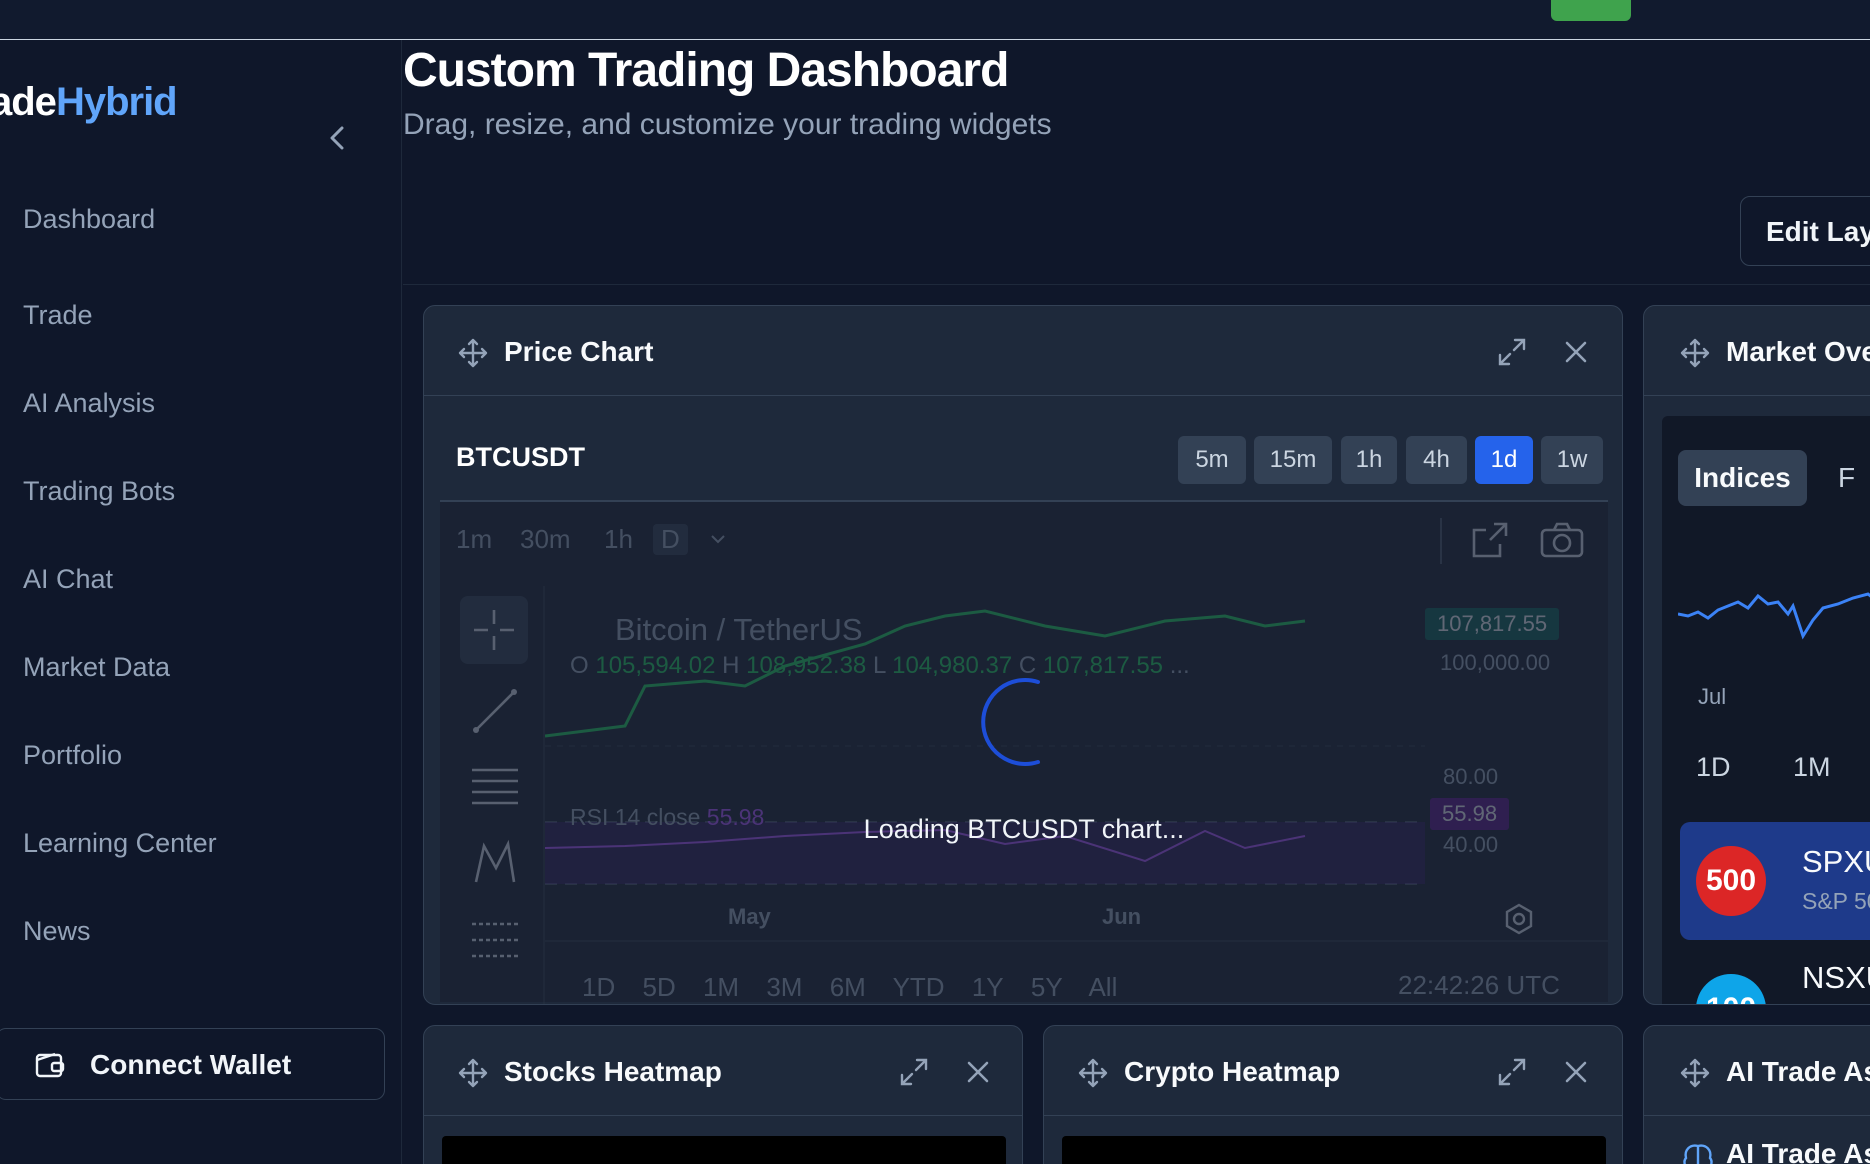 Image resolution: width=1870 pixels, height=1164 pixels. Describe the element at coordinates (1798, 351) in the screenshot. I see `widget-title: Market Ove` at that location.